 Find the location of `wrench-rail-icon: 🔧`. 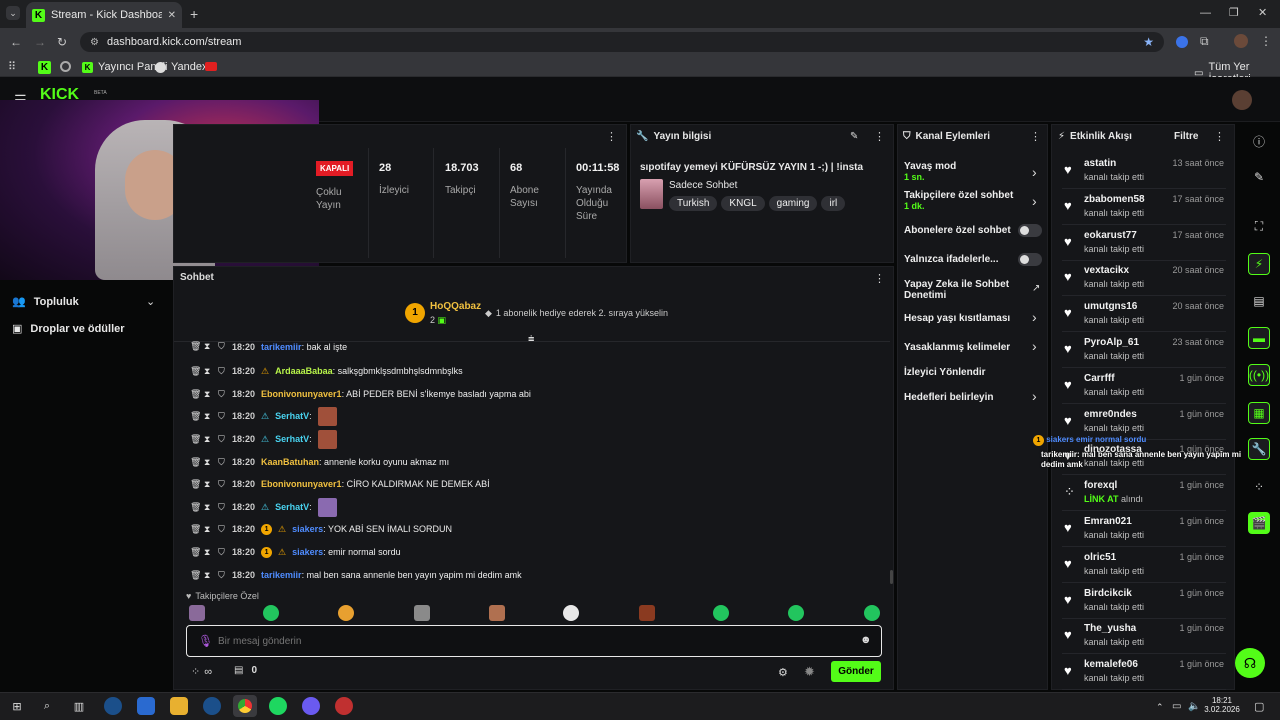

wrench-rail-icon: 🔧 is located at coordinates (1259, 449).